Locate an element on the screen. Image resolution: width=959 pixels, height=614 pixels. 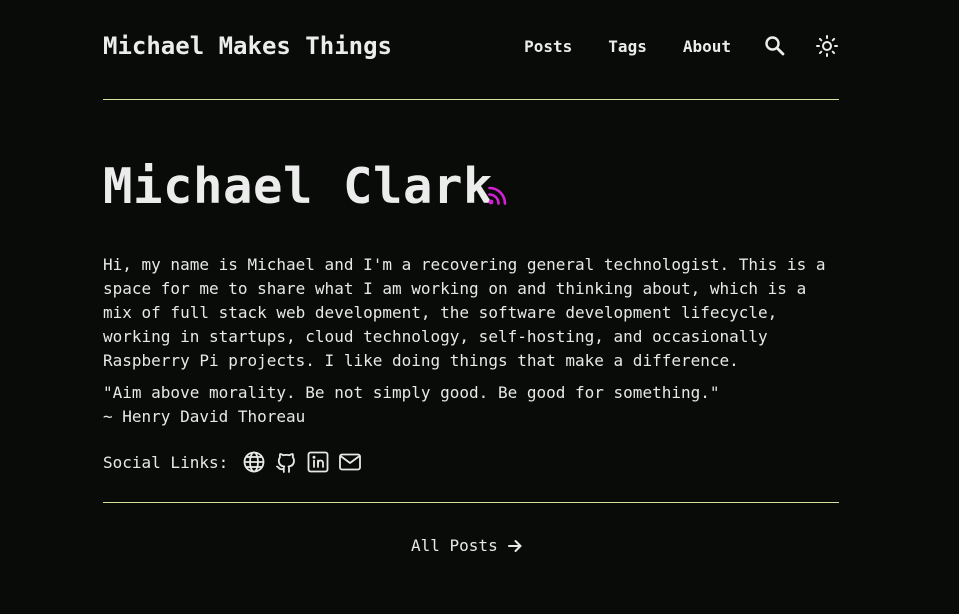
nav-tags: Tags is located at coordinates (627, 46).